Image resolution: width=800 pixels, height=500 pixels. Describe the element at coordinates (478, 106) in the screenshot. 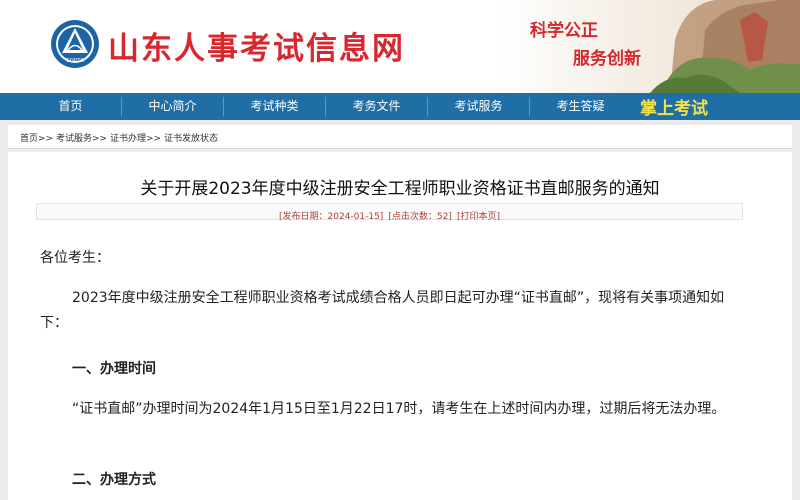

I see `nav-item-exam-services: 考试服务` at that location.